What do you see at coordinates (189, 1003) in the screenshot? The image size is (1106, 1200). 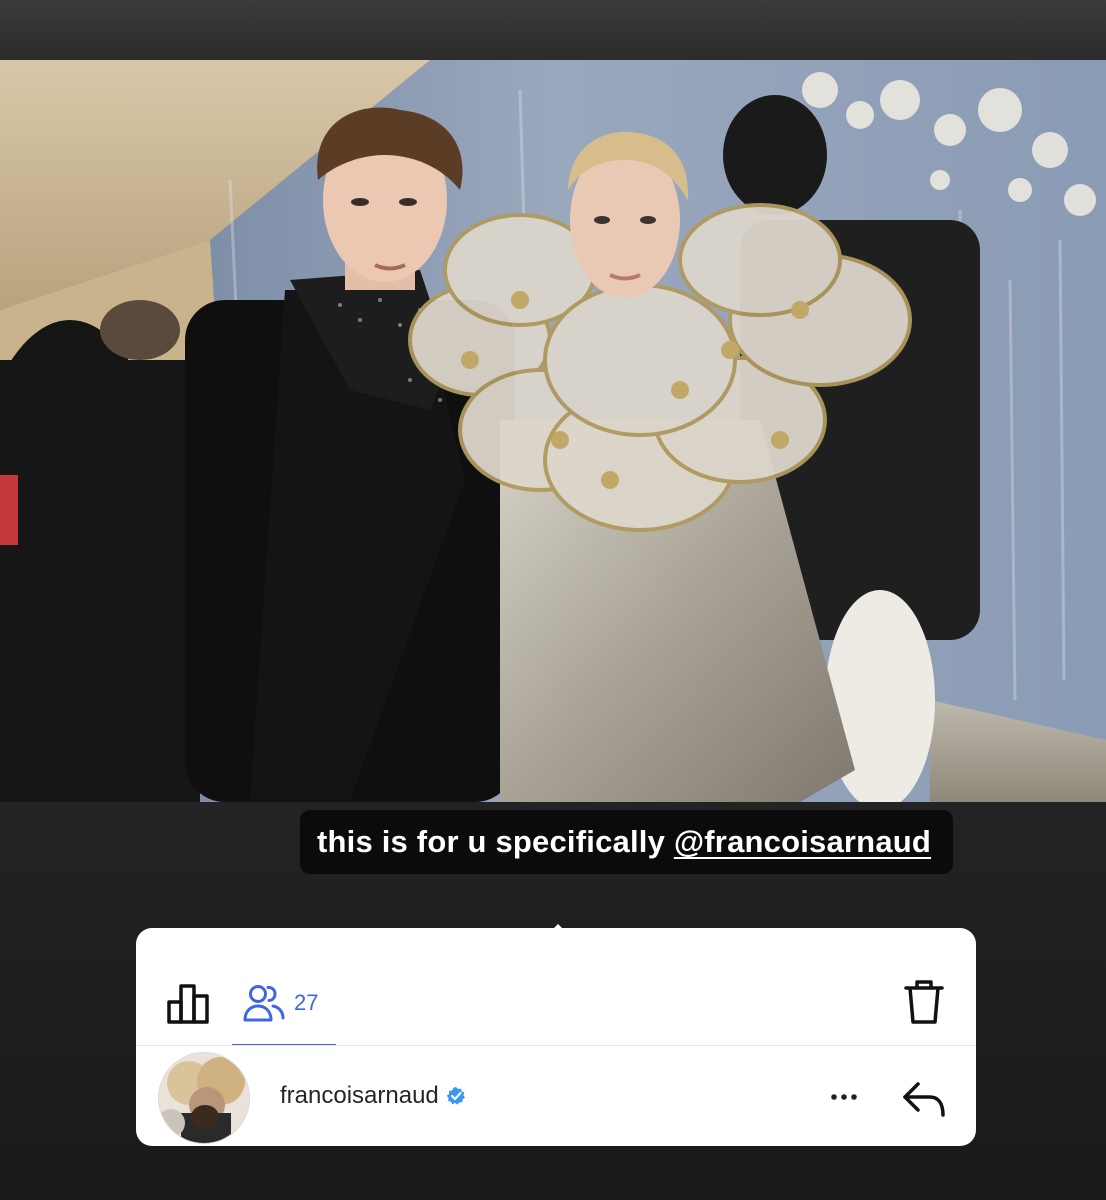 I see `bar-chart-icon` at bounding box center [189, 1003].